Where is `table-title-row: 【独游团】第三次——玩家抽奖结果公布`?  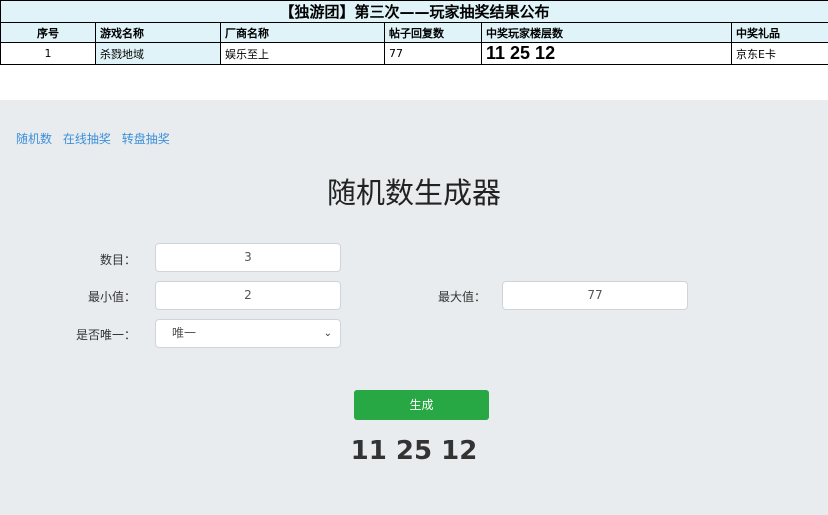
table-title-row: 【独游团】第三次——玩家抽奖结果公布 is located at coordinates (414, 11).